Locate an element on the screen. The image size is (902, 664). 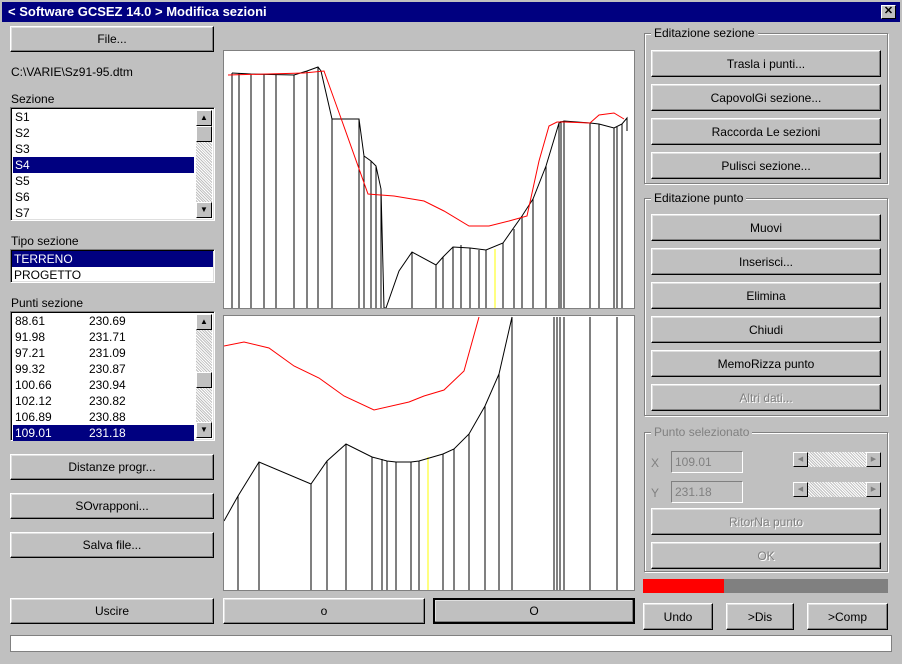
zoom-in-label: O is located at coordinates (534, 611).